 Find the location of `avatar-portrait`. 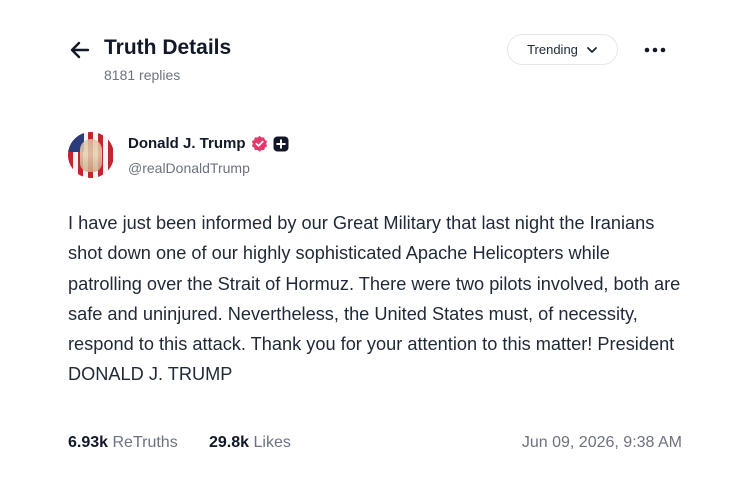

avatar-portrait is located at coordinates (91, 155).